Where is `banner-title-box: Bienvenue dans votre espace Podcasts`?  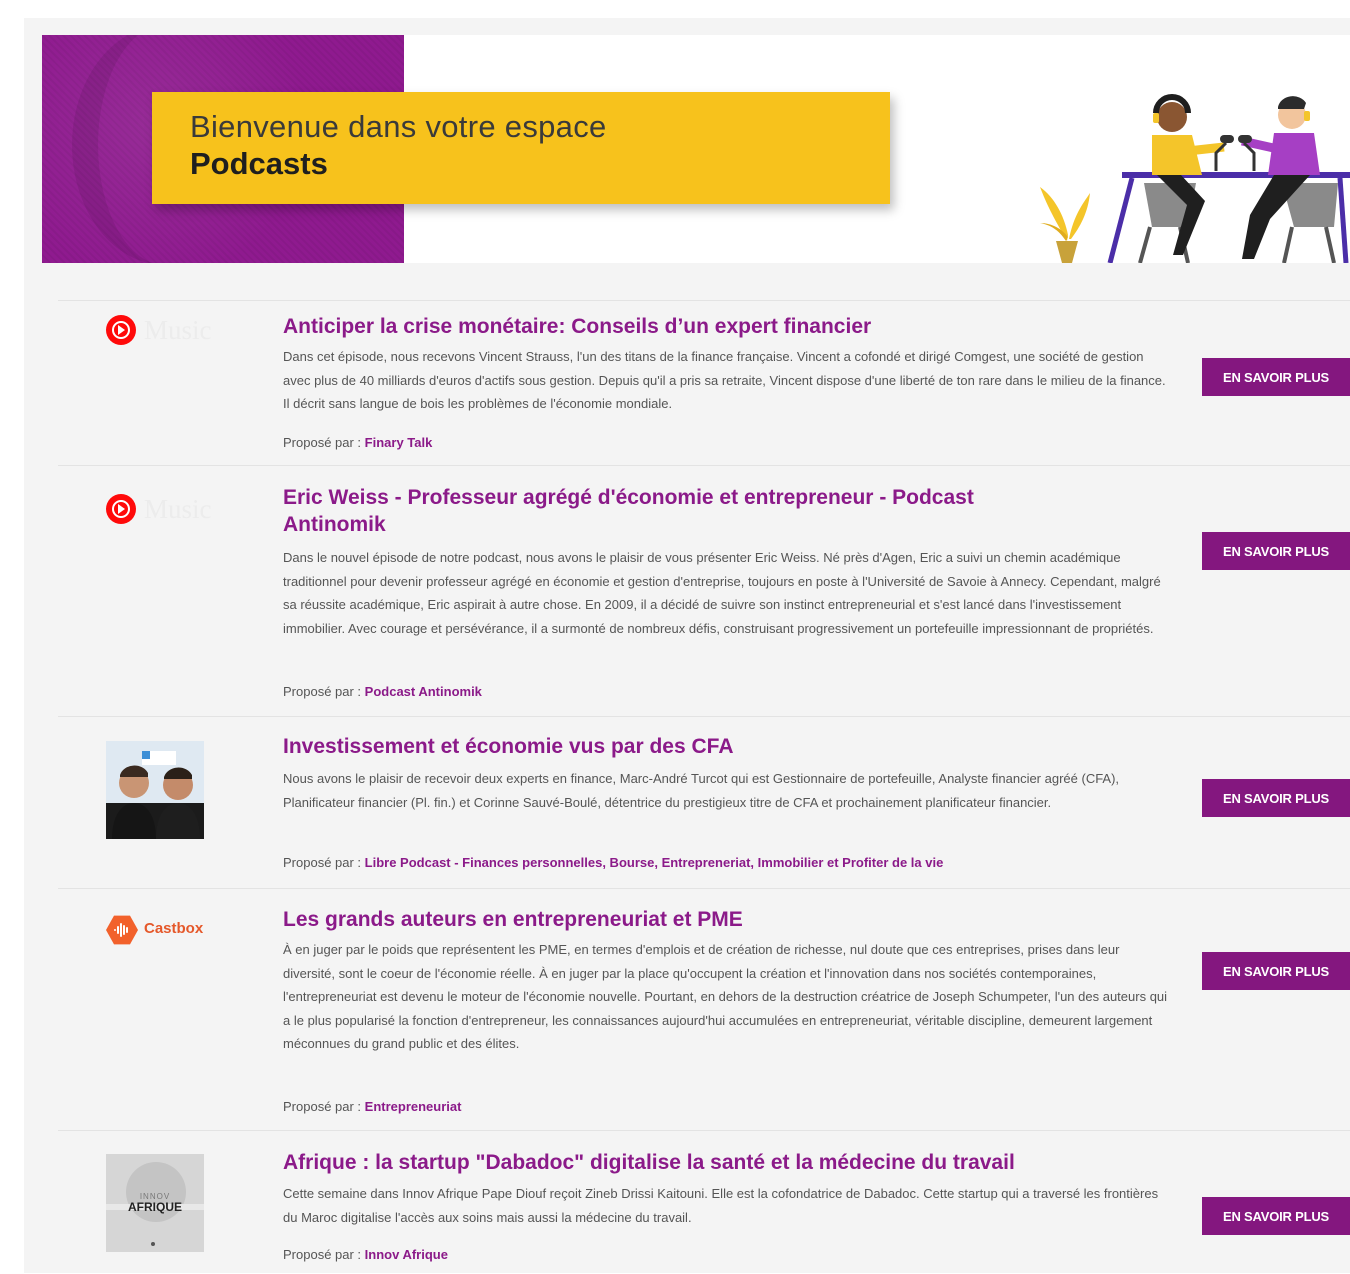
banner-title-box: Bienvenue dans votre espace Podcasts is located at coordinates (521, 148).